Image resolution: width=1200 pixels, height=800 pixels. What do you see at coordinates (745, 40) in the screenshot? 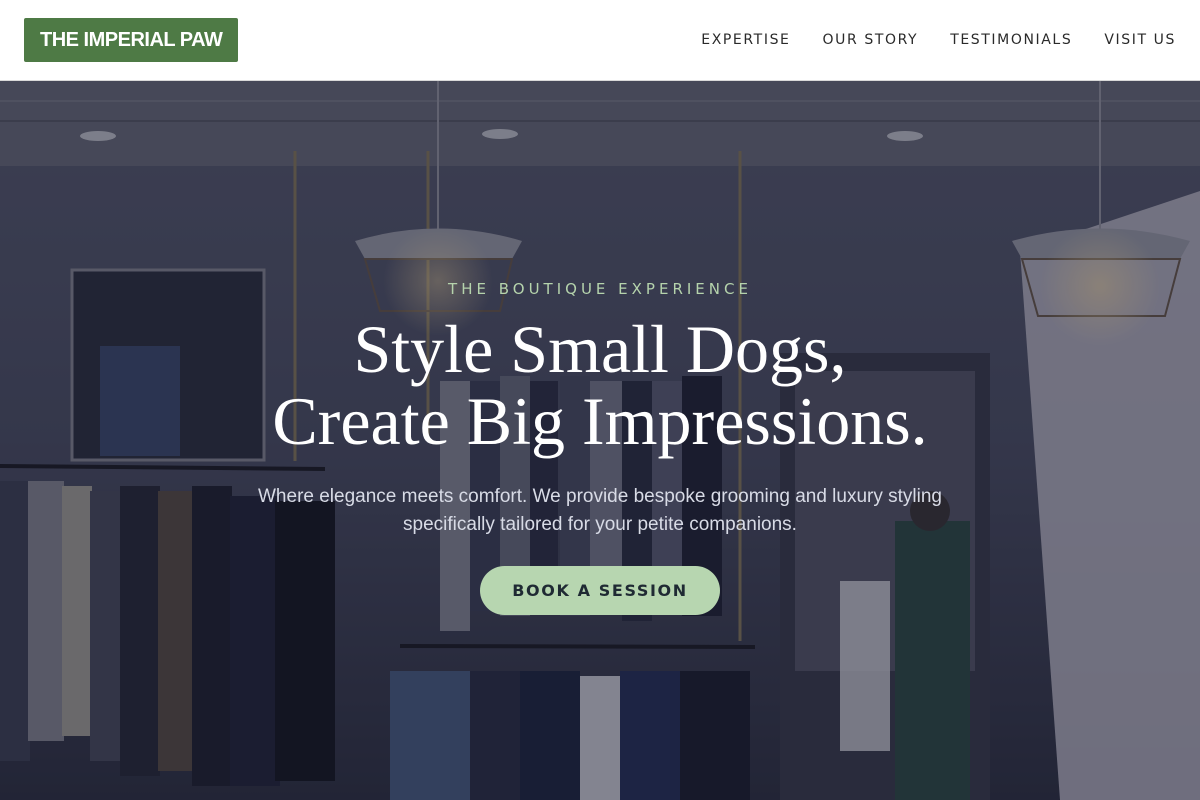
I see `nav-link-expertise: EXPERTISE` at bounding box center [745, 40].